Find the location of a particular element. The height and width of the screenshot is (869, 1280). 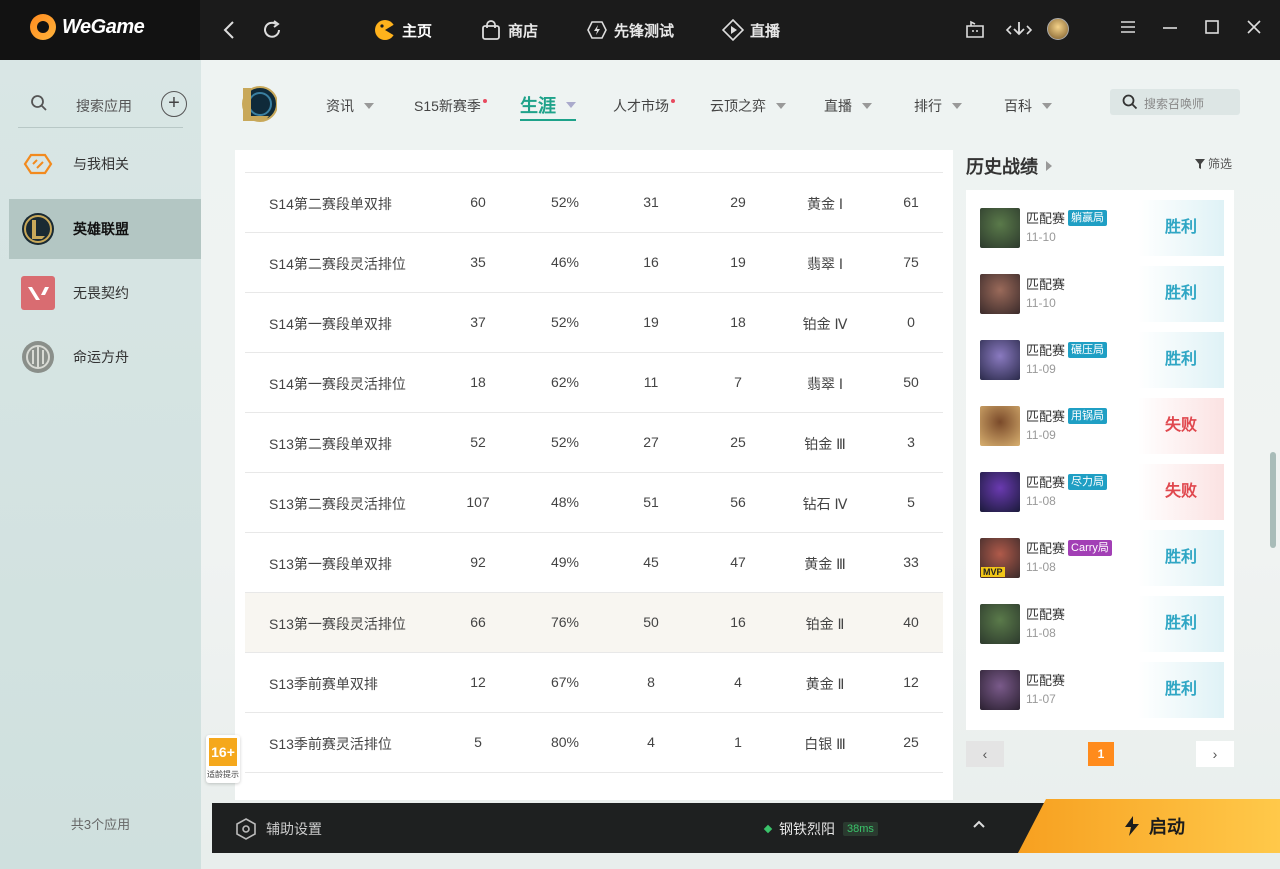

wegame-logo: WeGame is located at coordinates (87, 27).